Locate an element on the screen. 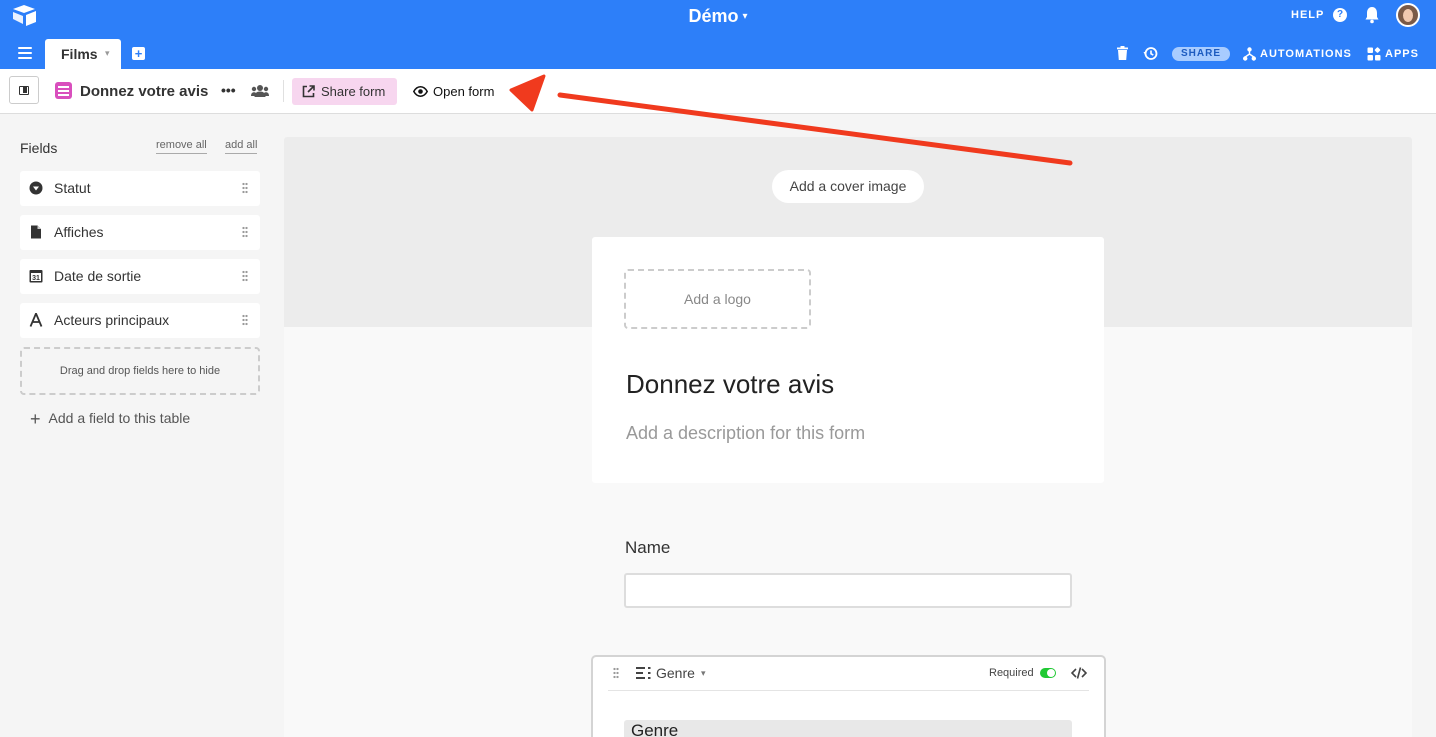 The width and height of the screenshot is (1436, 737). tab-label: Films is located at coordinates (79, 54).